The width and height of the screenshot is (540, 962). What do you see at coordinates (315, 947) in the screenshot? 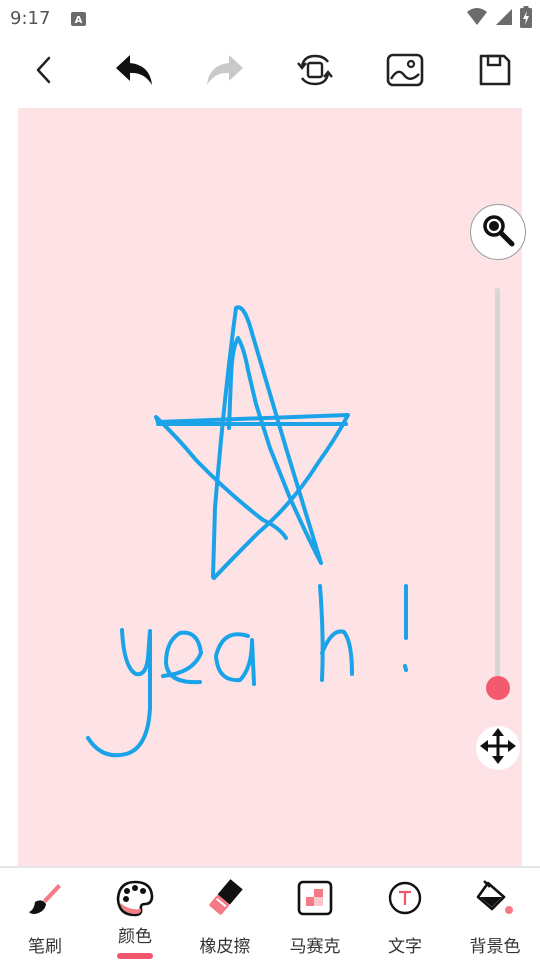
I see `tool-label: 马赛克` at bounding box center [315, 947].